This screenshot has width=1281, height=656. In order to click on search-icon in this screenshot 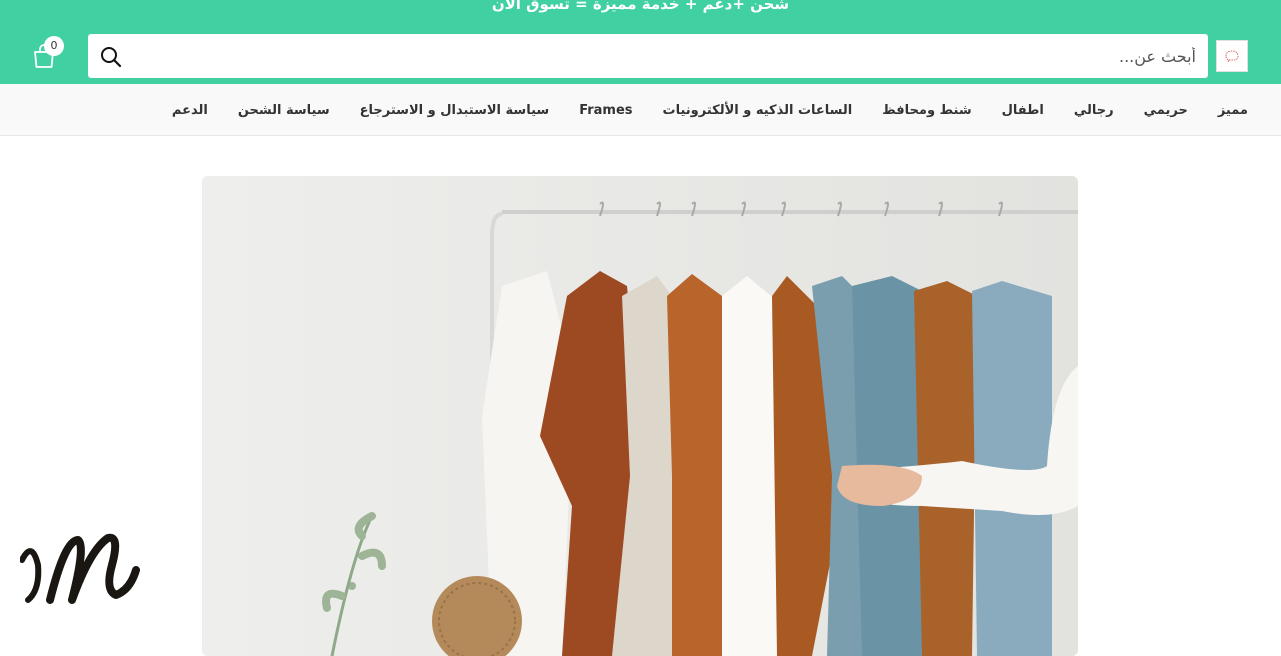, I will do `click(111, 57)`.